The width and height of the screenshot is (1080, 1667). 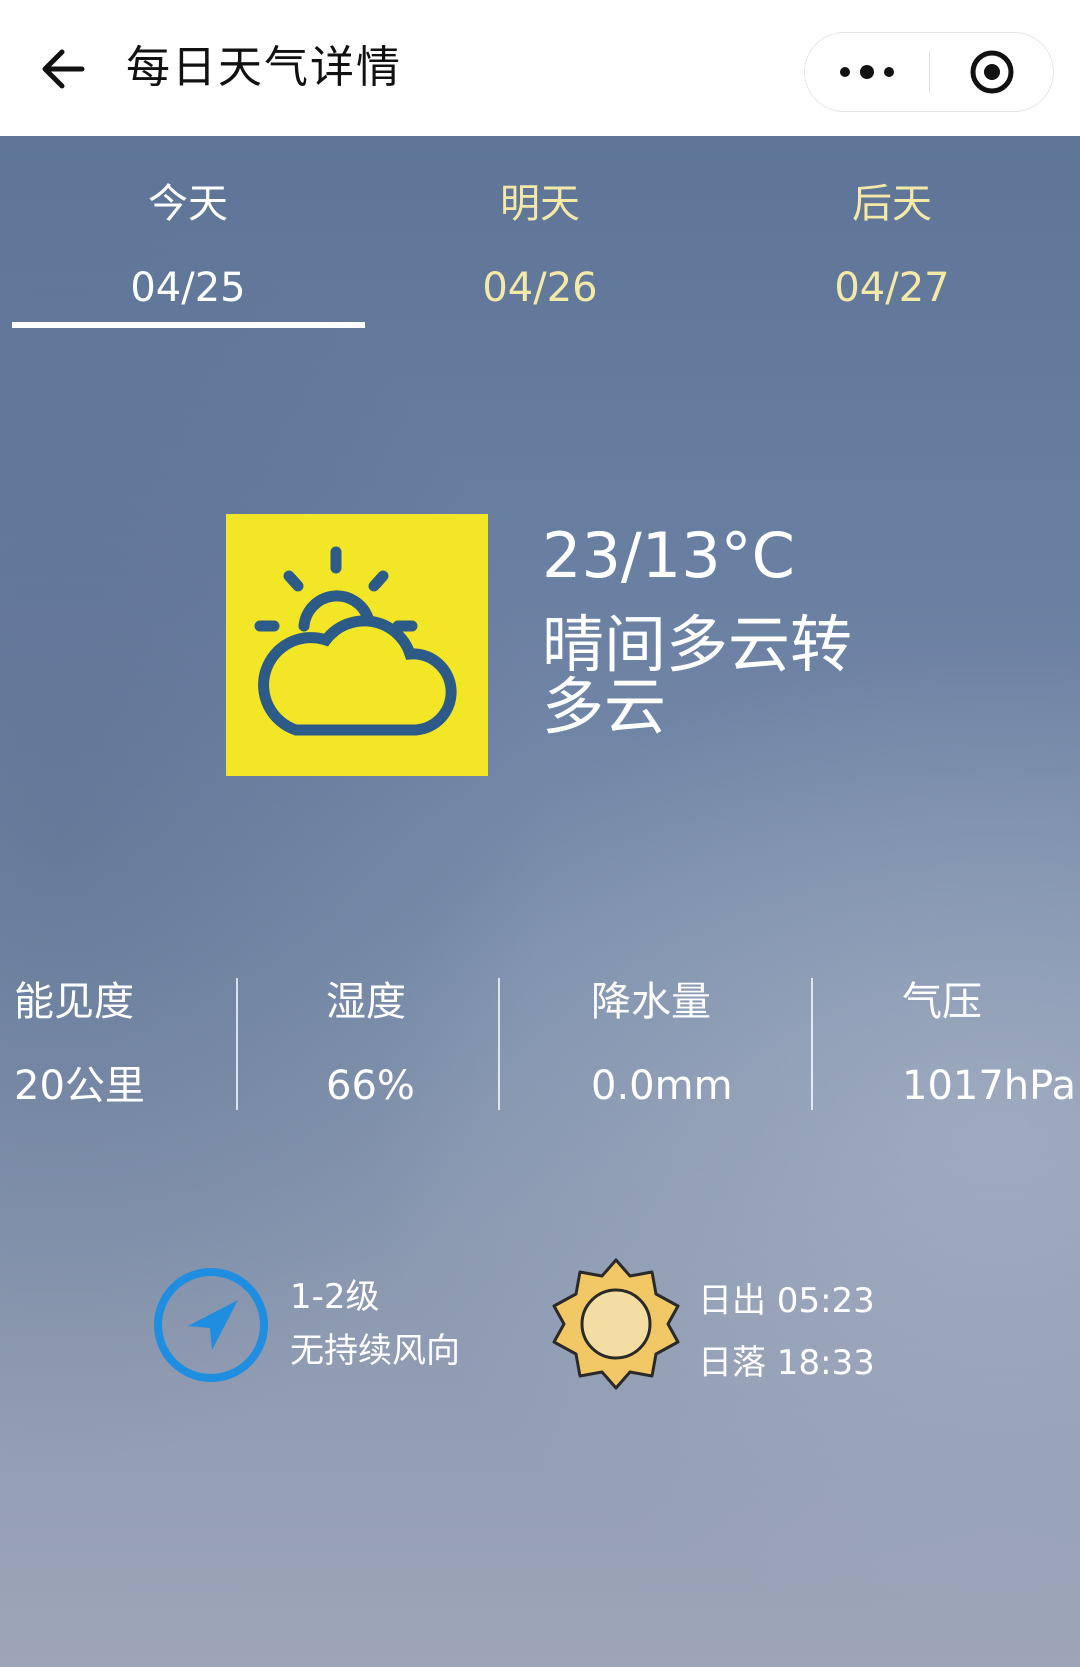 I want to click on sun-icon, so click(x=616, y=1324).